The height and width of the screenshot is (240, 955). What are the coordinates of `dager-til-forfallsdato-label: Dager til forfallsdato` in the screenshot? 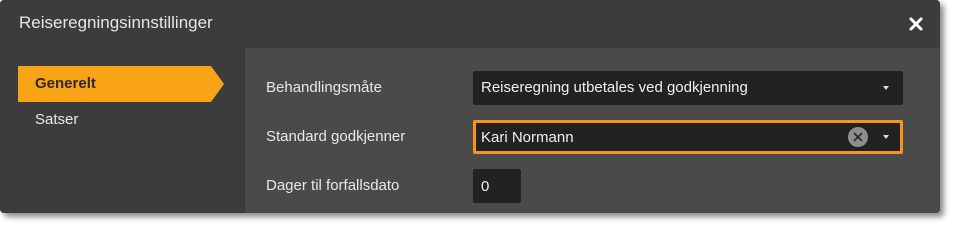 It's located at (333, 185).